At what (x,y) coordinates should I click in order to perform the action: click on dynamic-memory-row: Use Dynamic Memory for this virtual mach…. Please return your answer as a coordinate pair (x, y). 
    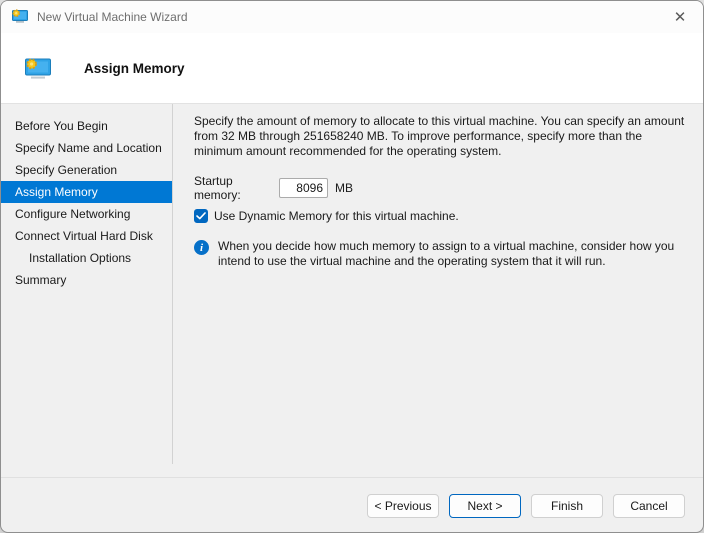
    Looking at the image, I should click on (439, 216).